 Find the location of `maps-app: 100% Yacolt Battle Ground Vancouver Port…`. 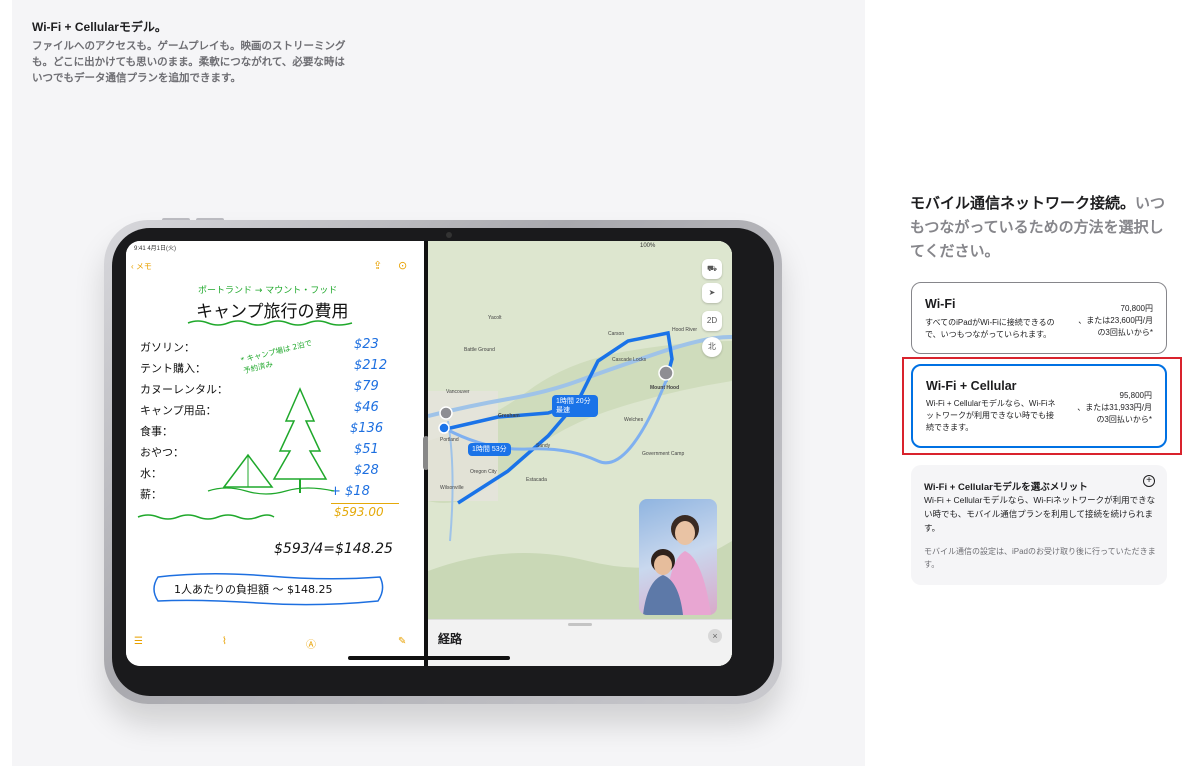

maps-app: 100% Yacolt Battle Ground Vancouver Port… is located at coordinates (580, 453).